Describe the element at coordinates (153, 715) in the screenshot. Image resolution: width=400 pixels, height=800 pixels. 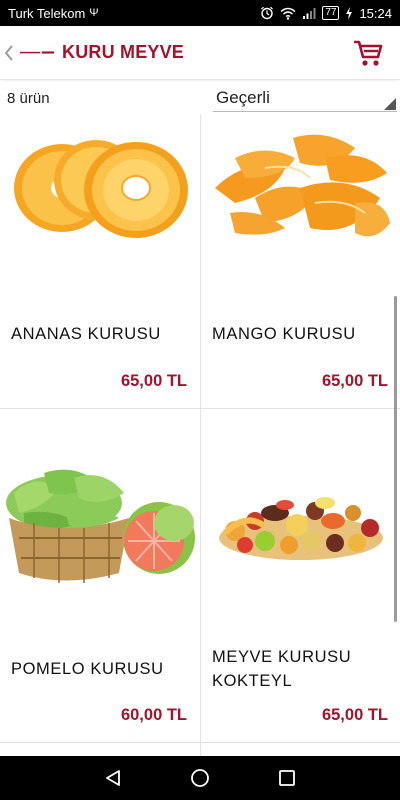
I see `product-price: 60,00 TL` at that location.